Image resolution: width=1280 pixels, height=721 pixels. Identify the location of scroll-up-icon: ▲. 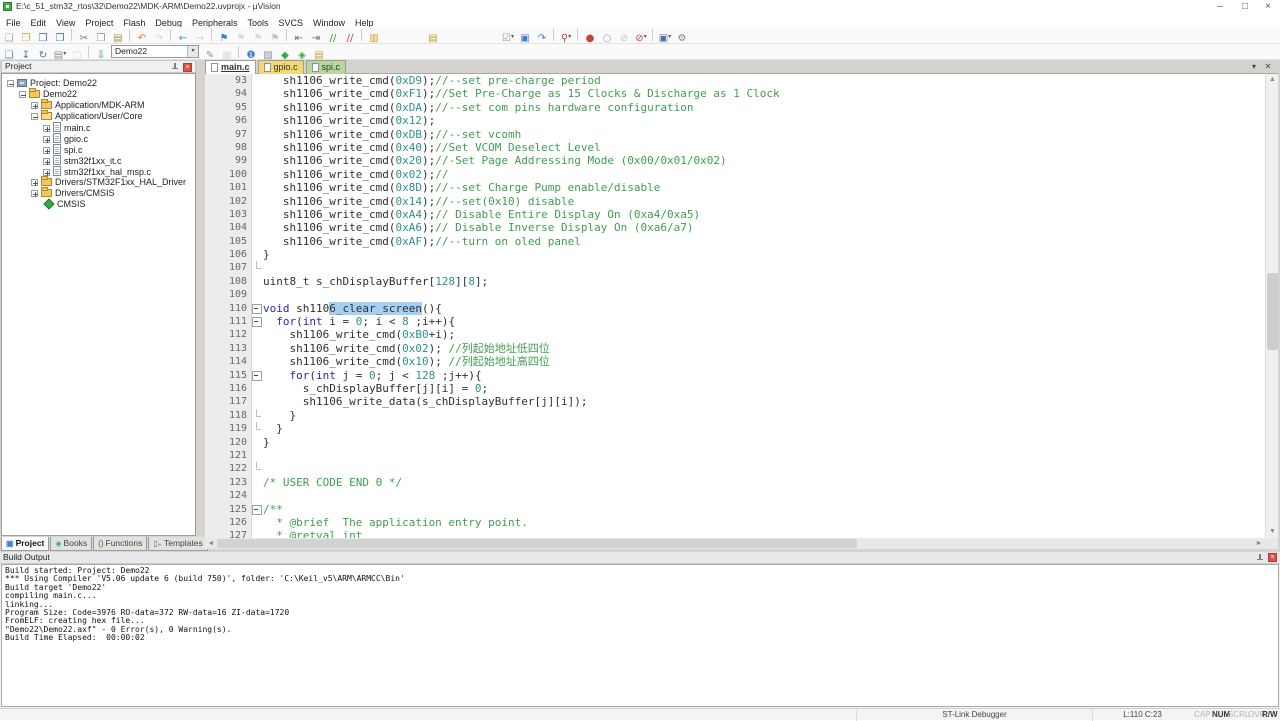
(1272, 80).